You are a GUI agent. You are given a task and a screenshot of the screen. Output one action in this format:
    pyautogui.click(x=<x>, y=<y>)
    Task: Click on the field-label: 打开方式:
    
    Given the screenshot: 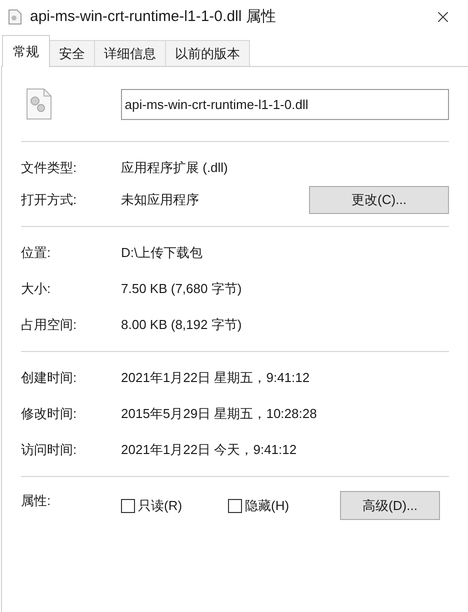 What is the action you would take?
    pyautogui.click(x=49, y=200)
    